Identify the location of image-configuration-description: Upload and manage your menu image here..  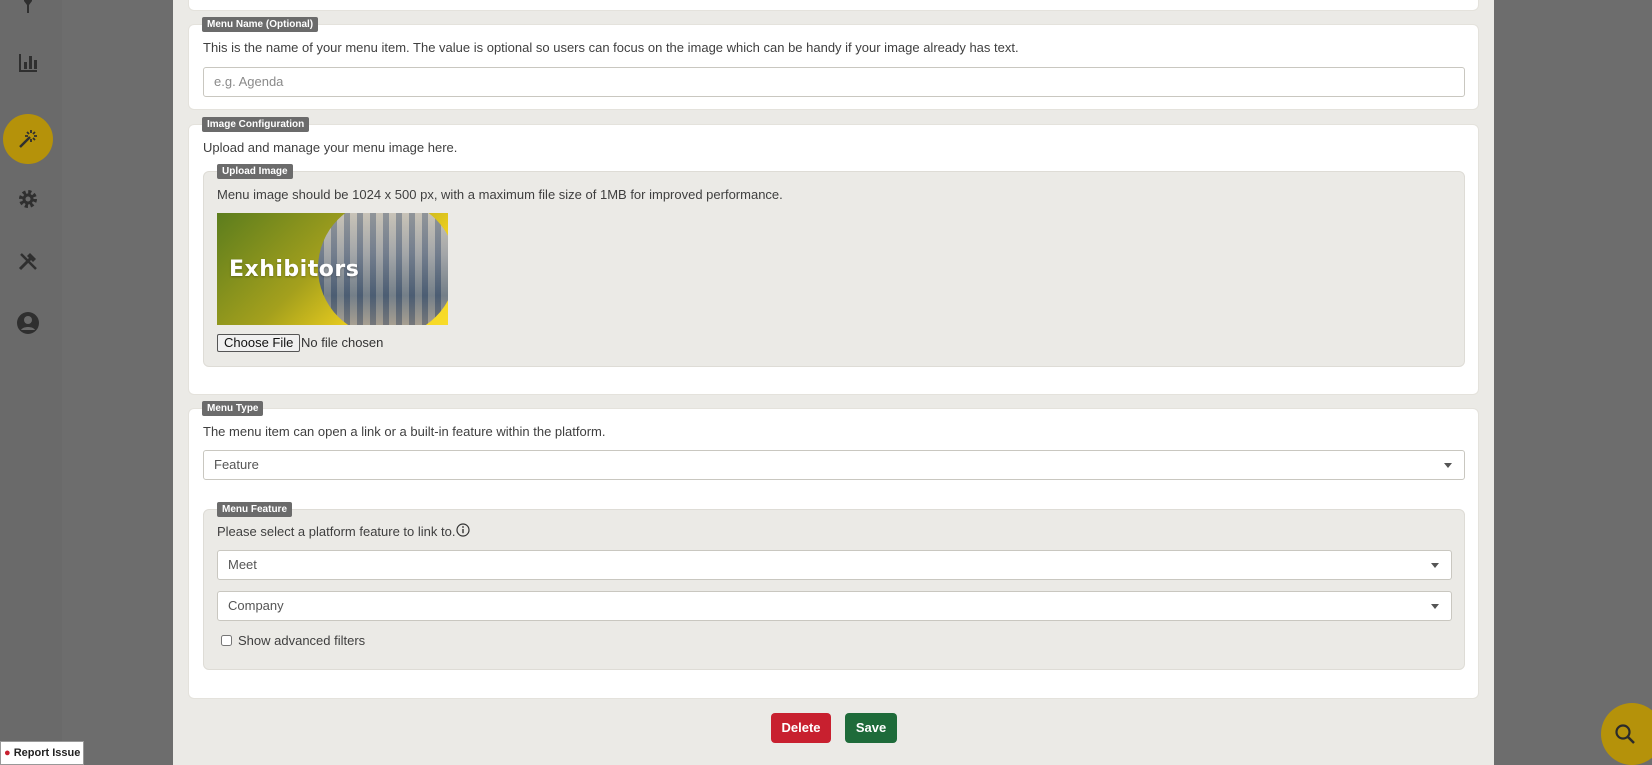
(330, 147).